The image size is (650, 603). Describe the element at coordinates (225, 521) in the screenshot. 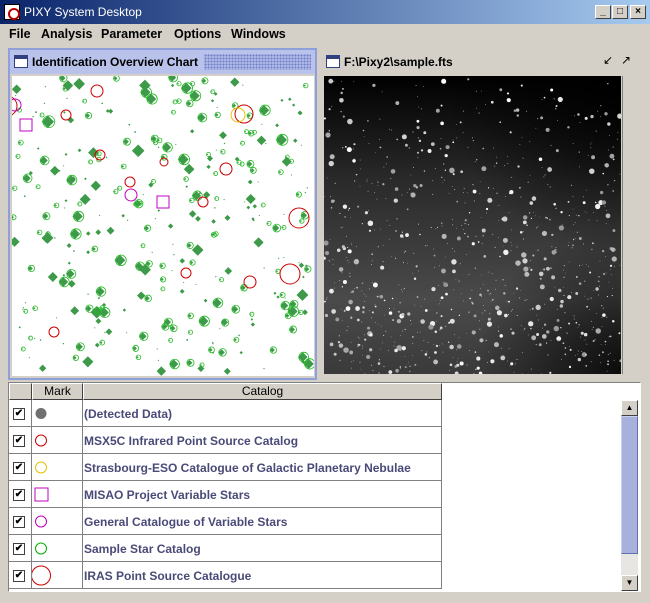

I see `table-row: ✔ General Catalogue of Variable Stars` at that location.